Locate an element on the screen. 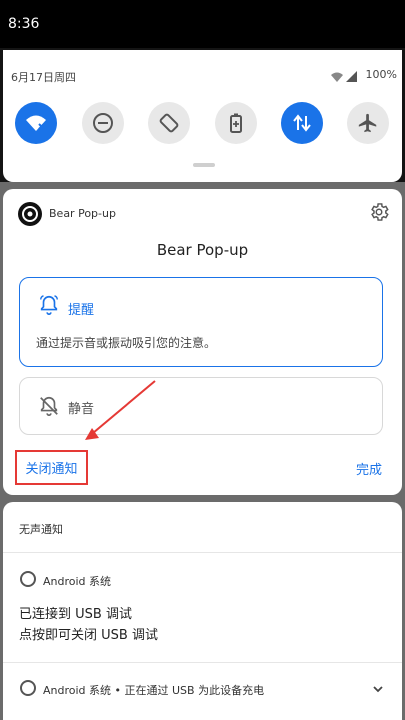  battery-saver-tile is located at coordinates (236, 123).